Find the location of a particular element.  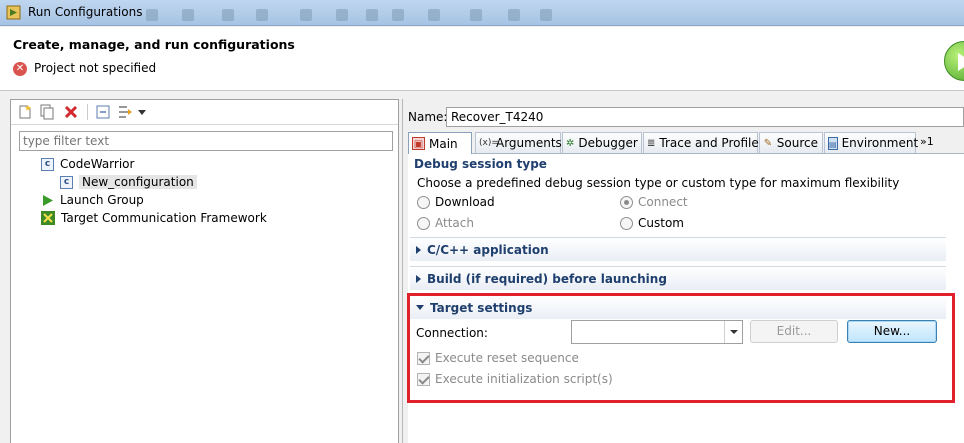

tab-label: Environment is located at coordinates (880, 143).